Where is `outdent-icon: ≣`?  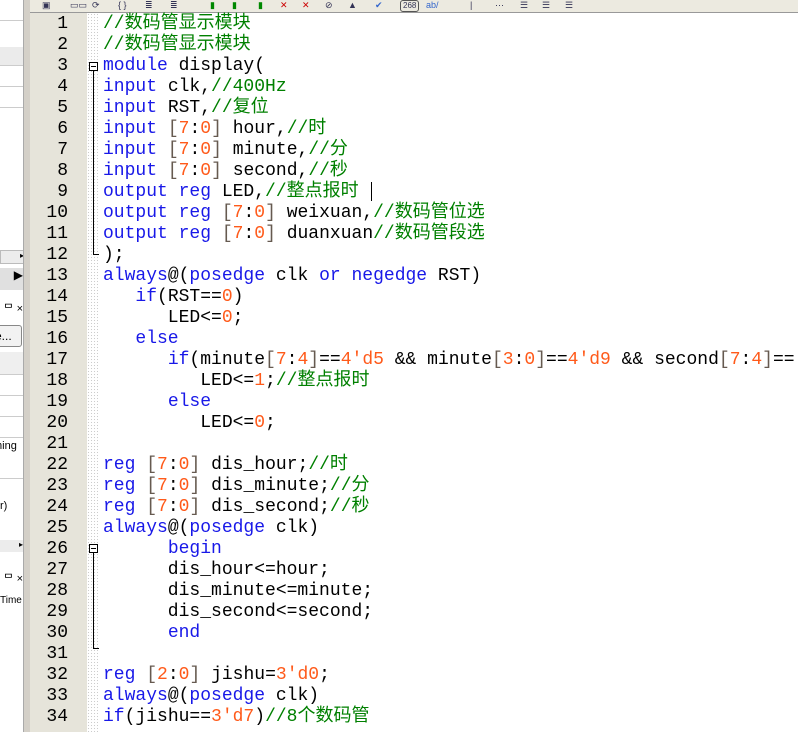 outdent-icon: ≣ is located at coordinates (174, 5).